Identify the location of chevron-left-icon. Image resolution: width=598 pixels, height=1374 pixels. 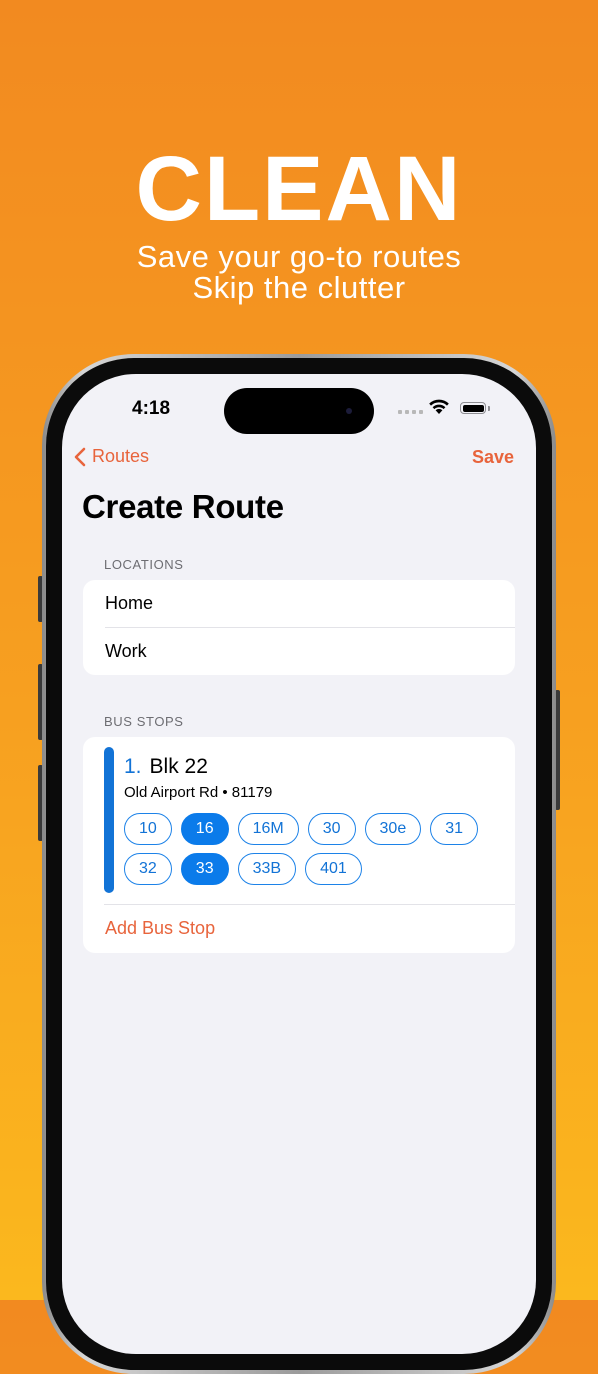
(80, 456).